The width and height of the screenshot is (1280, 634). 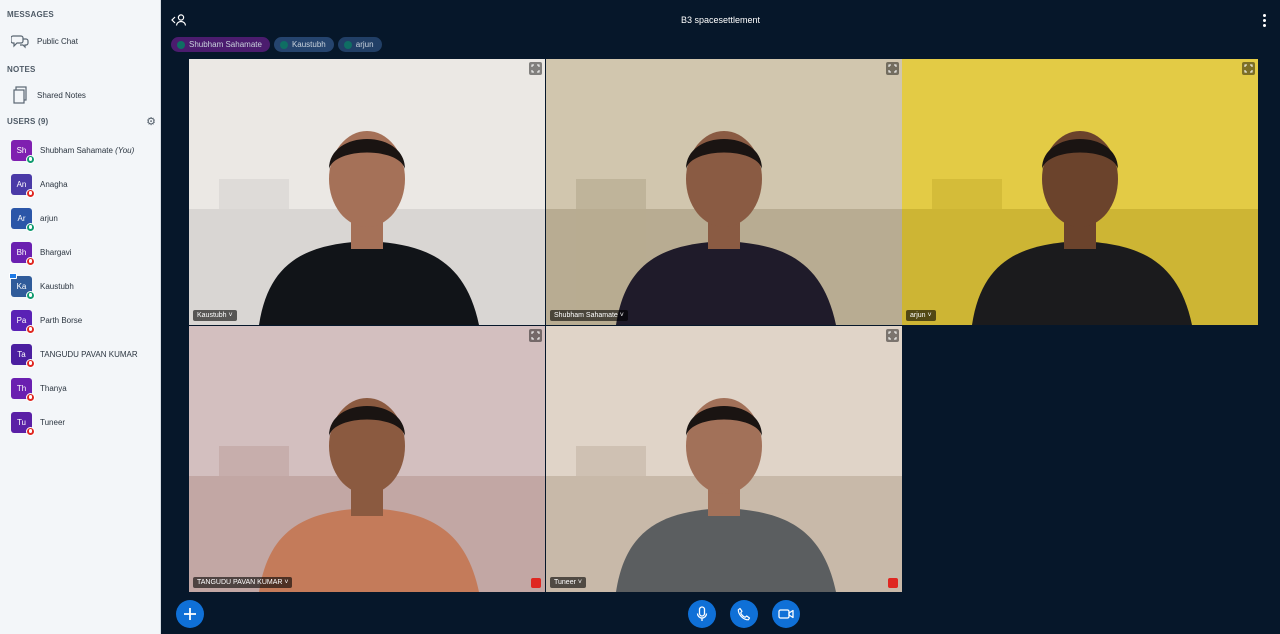 I want to click on avatar-initials: Pa, so click(x=21, y=320).